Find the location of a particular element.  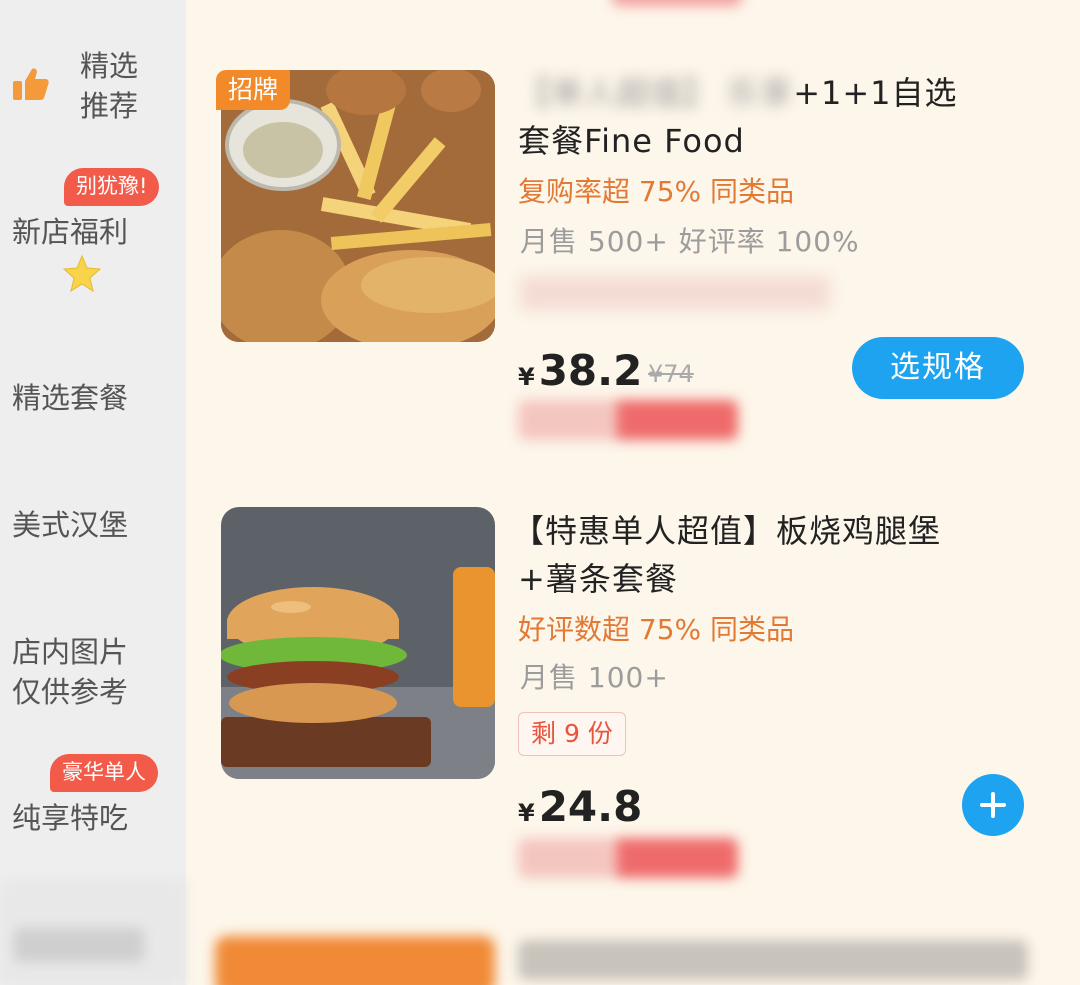

combo-food-image is located at coordinates (358, 206).